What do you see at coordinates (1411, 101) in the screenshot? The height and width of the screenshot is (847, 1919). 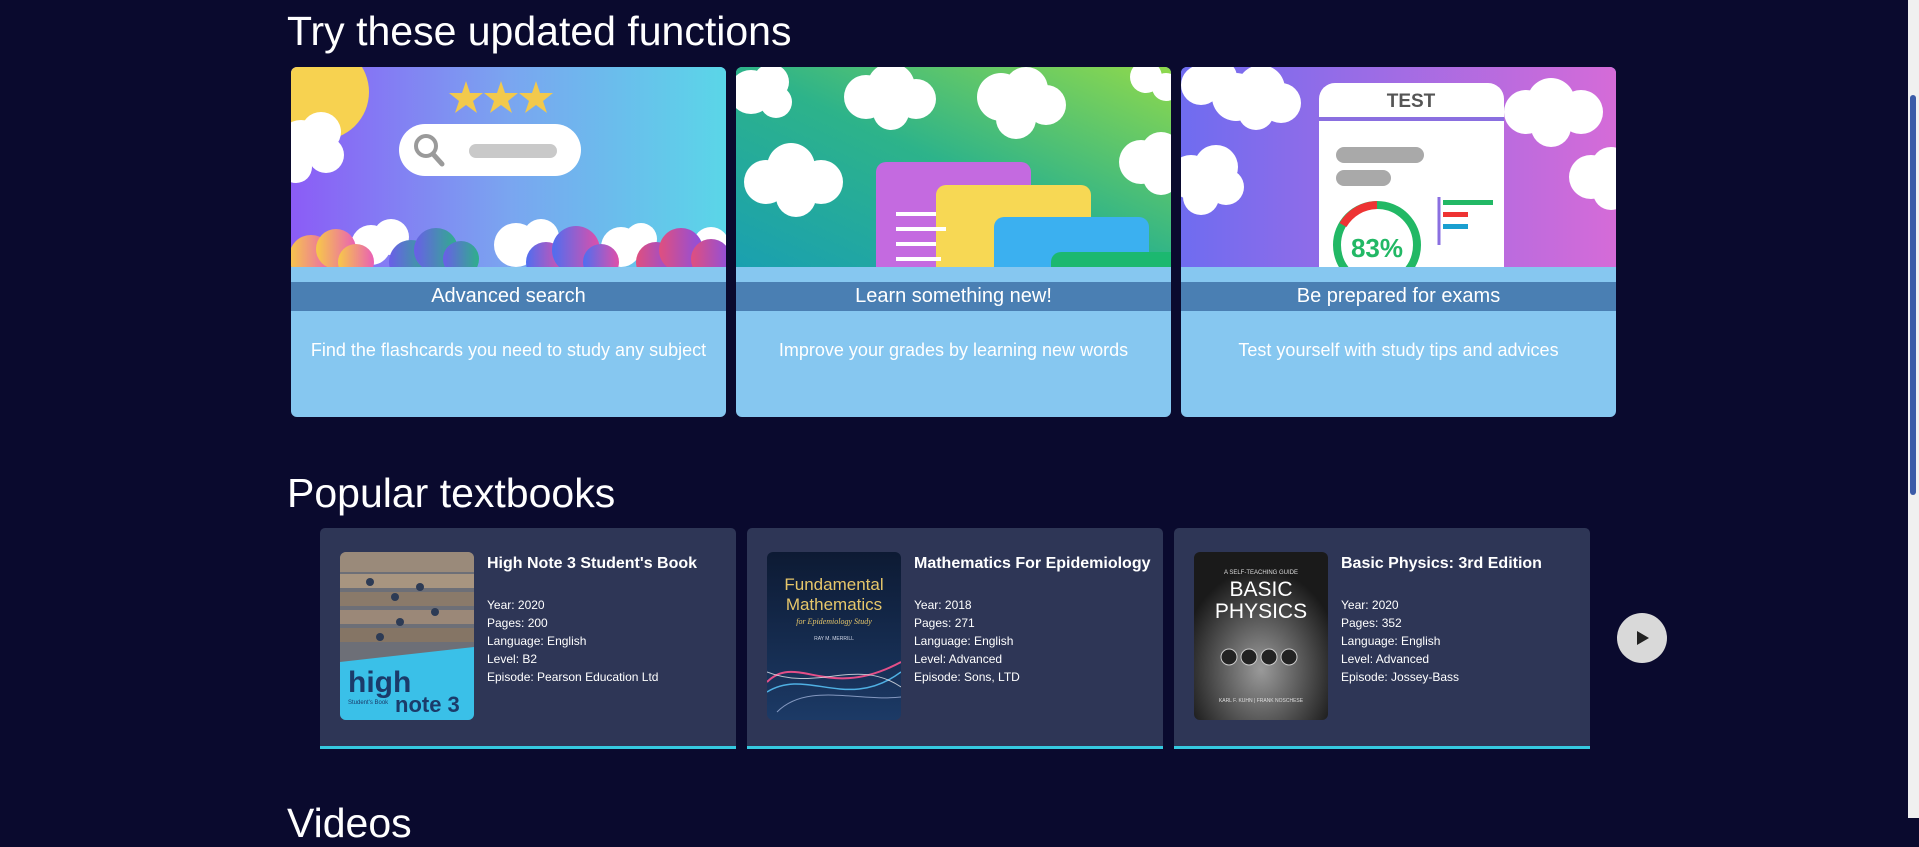 I see `test-label: TEST` at bounding box center [1411, 101].